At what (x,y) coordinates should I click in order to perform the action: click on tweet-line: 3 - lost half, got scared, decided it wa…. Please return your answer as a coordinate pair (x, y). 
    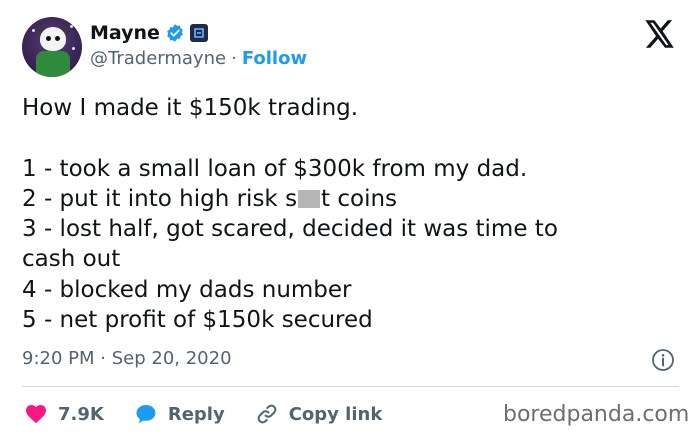
    Looking at the image, I should click on (290, 229).